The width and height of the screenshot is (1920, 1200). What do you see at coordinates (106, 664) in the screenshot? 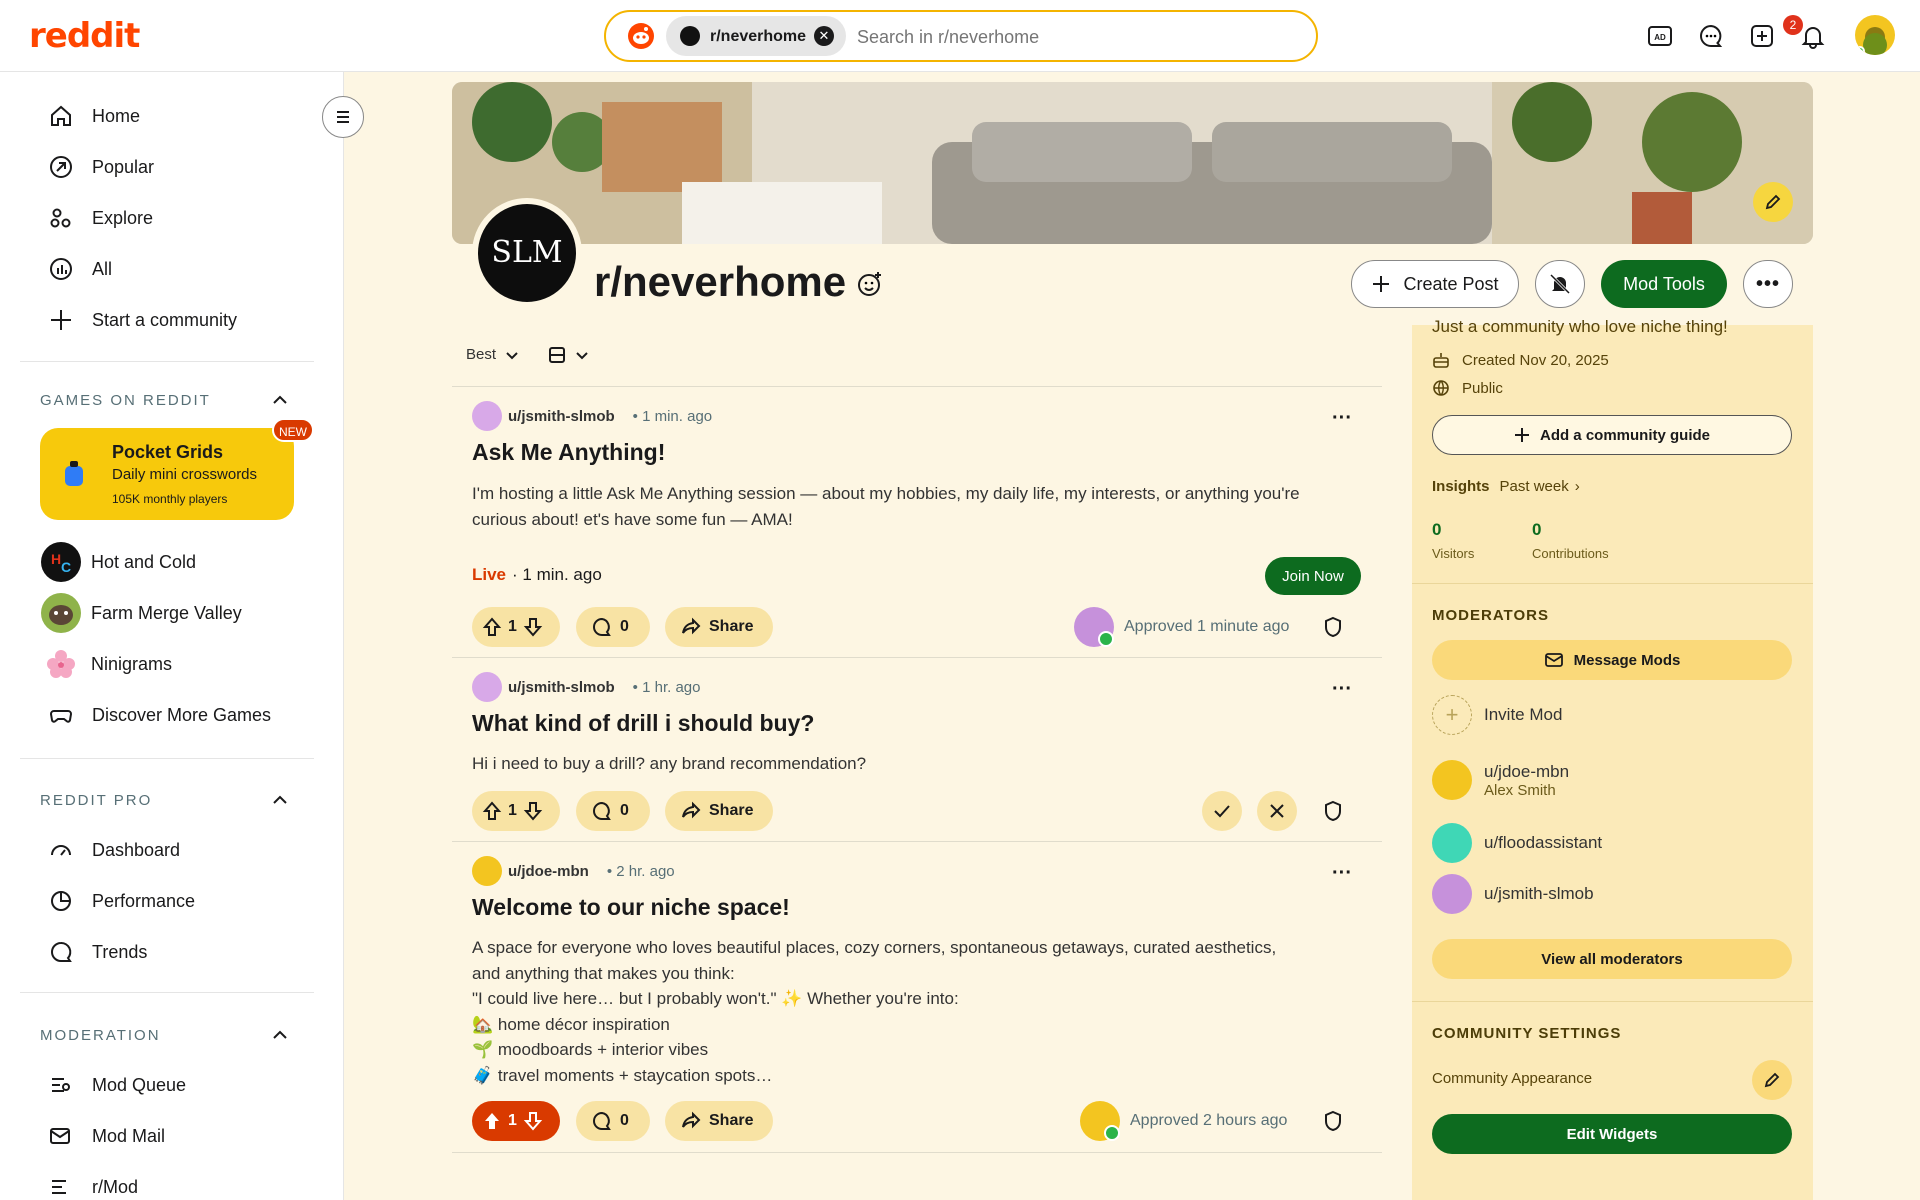
I see `game-ninigrams: Ninigrams` at bounding box center [106, 664].